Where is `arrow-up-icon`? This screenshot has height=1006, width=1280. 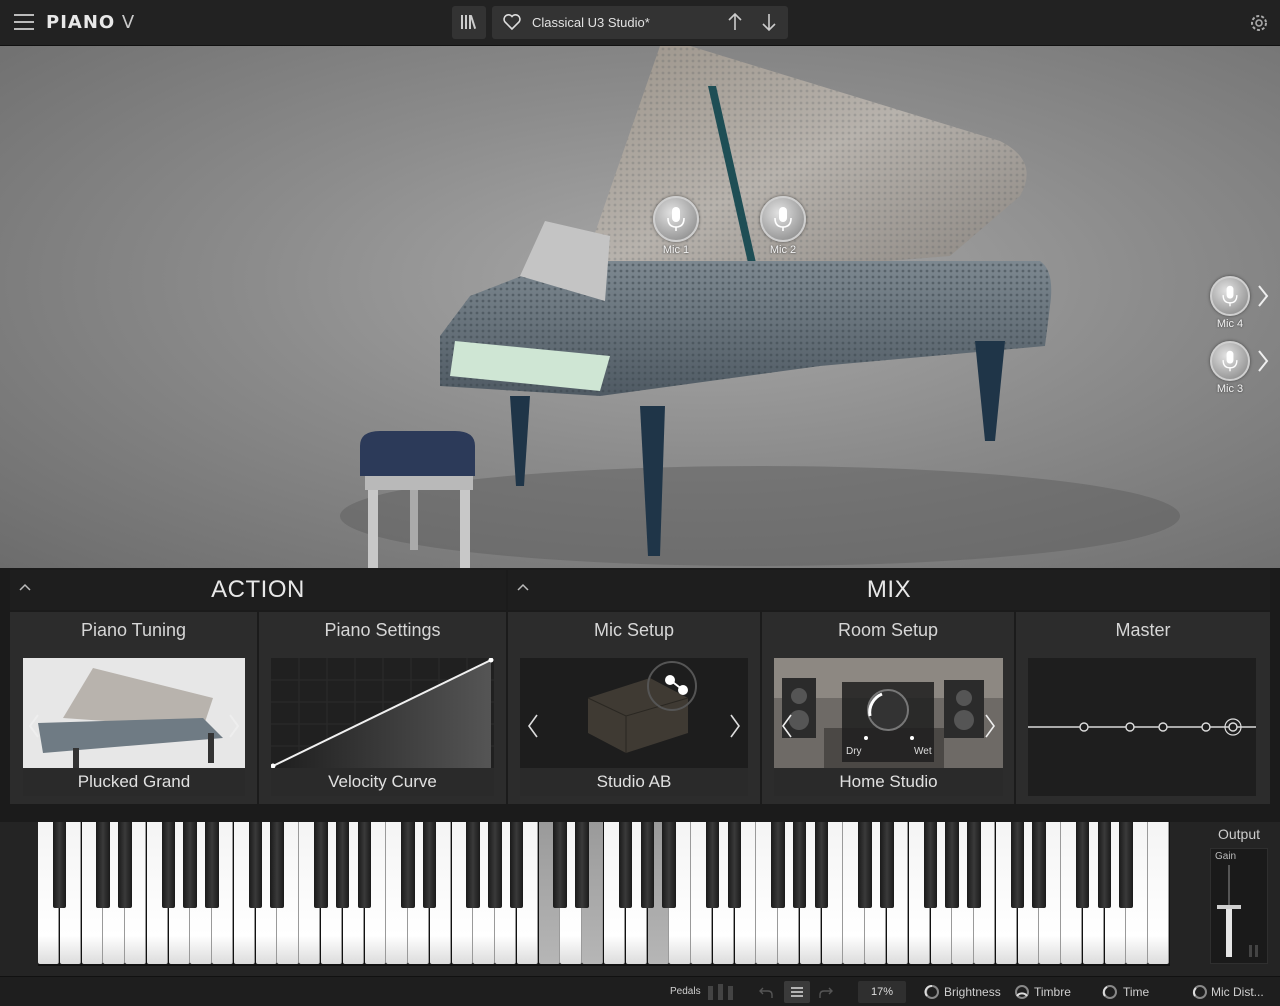
arrow-up-icon is located at coordinates (735, 22).